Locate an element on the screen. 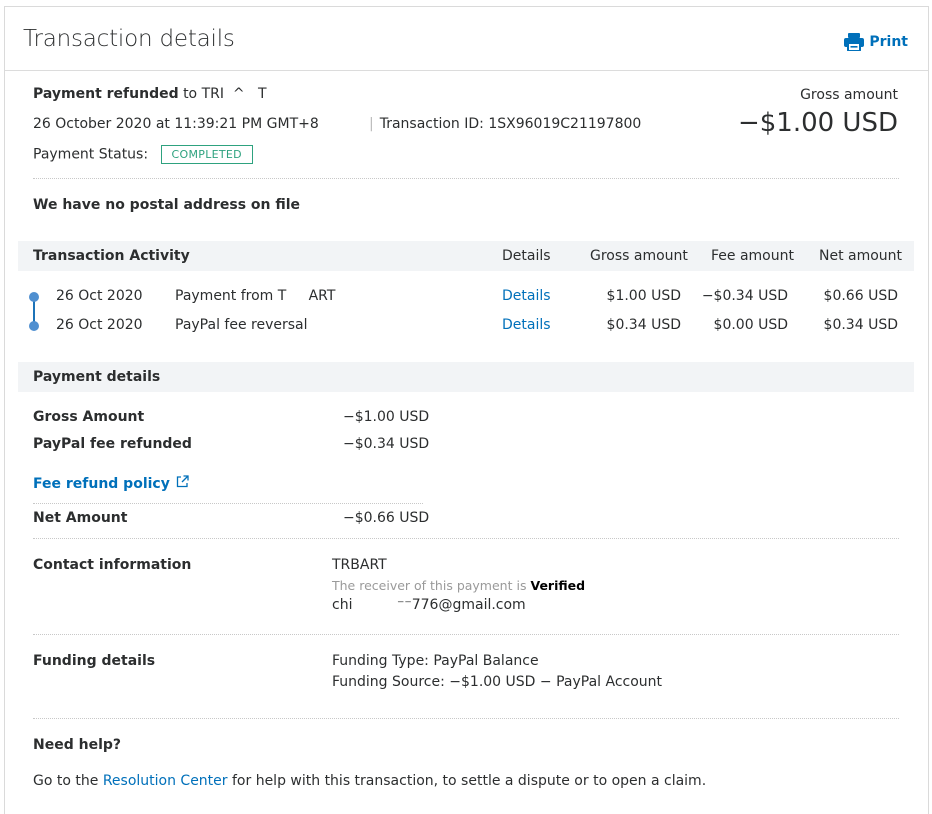 The image size is (932, 814). verified-line: The receiver of this payment is Verified is located at coordinates (458, 585).